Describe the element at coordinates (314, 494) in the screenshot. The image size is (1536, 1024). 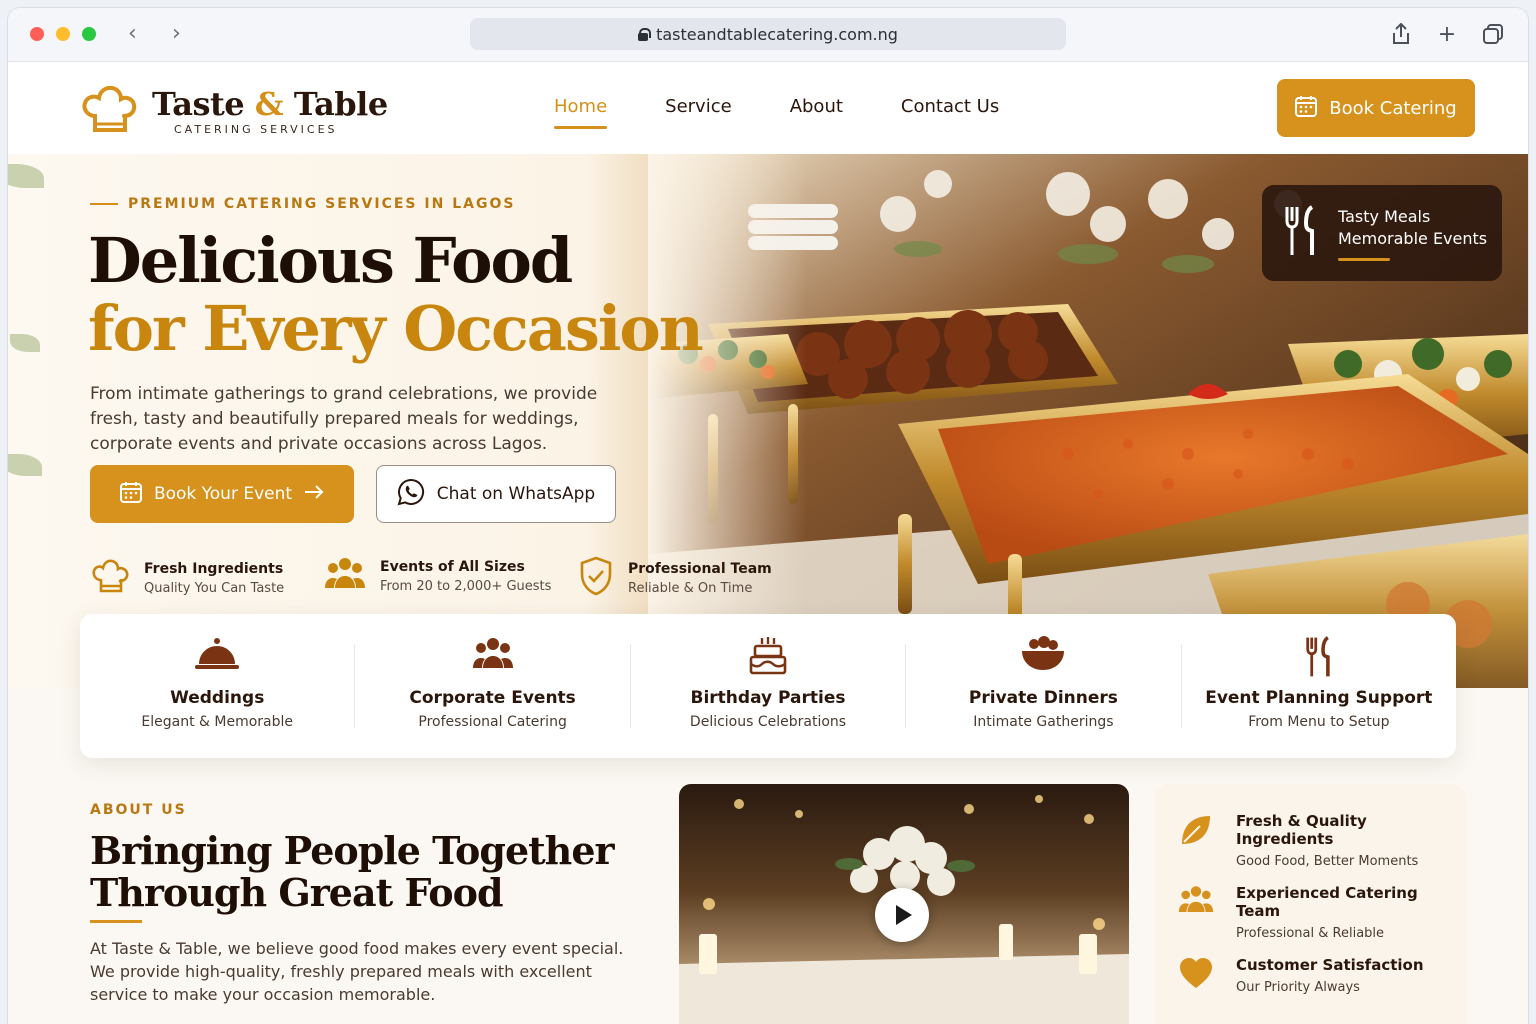
I see `arrow-right-icon` at that location.